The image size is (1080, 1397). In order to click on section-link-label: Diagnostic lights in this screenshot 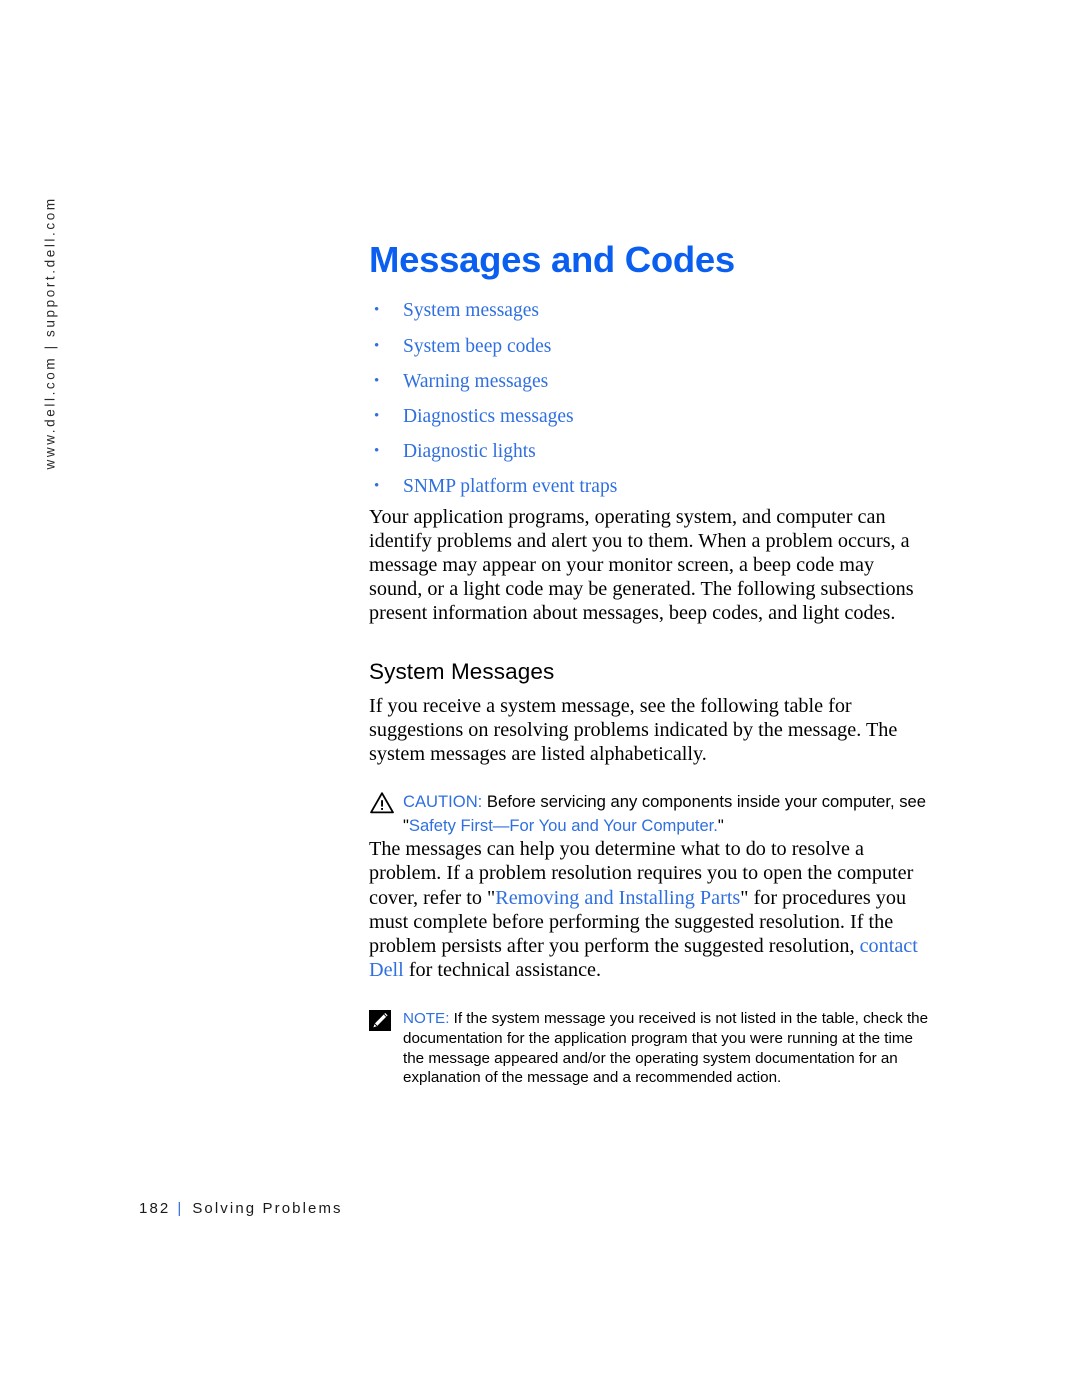, I will do `click(469, 451)`.